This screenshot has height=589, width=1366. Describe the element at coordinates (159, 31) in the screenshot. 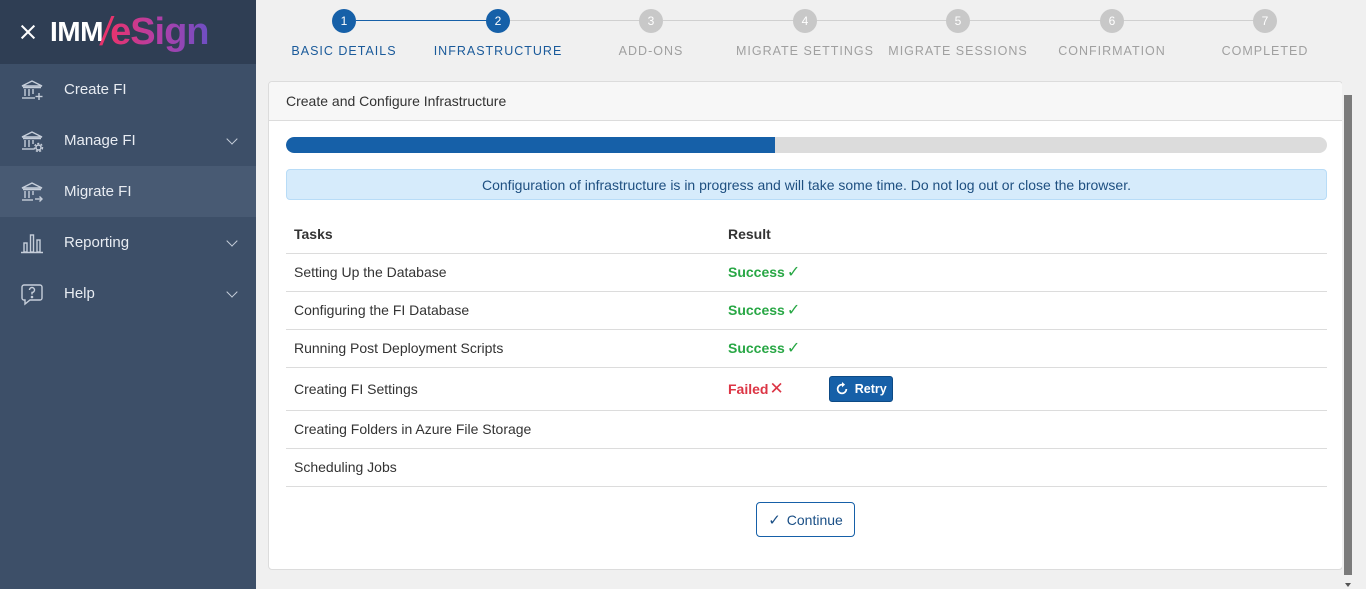

I see `logo-esign: eSign` at that location.